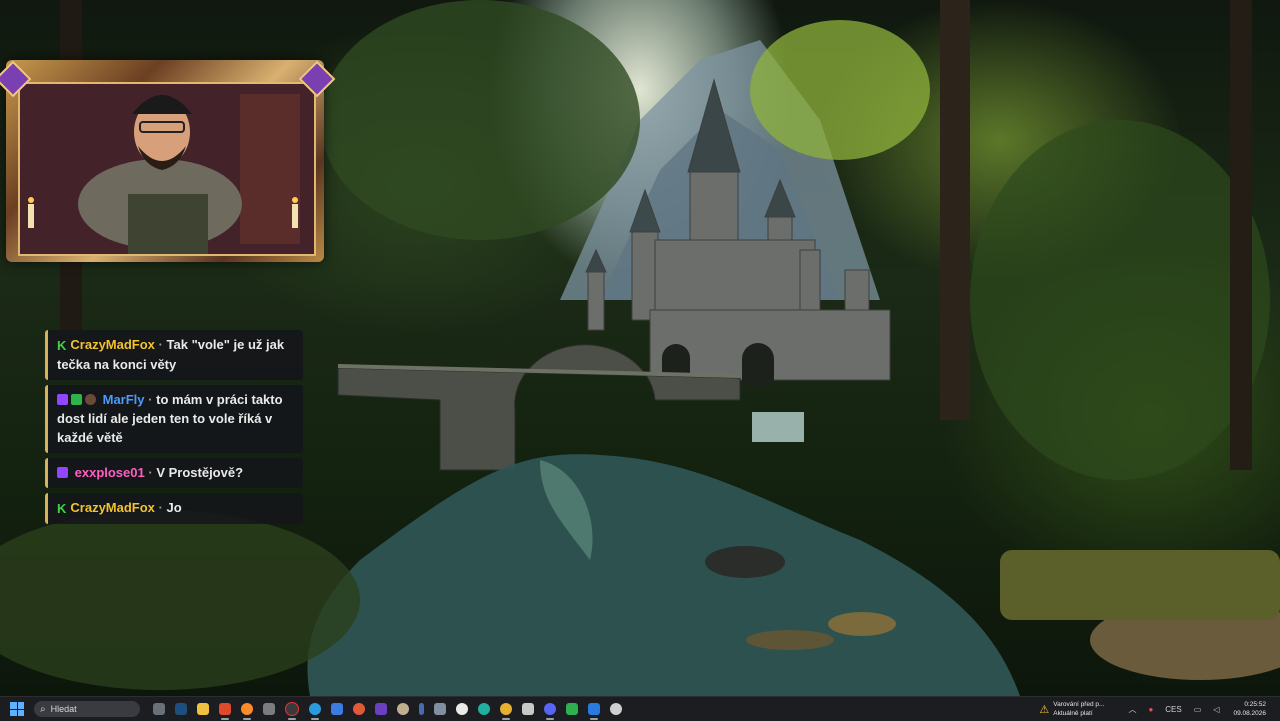  What do you see at coordinates (1073, 713) in the screenshot?
I see `warning-subtitle: Aktuálně platí` at bounding box center [1073, 713].